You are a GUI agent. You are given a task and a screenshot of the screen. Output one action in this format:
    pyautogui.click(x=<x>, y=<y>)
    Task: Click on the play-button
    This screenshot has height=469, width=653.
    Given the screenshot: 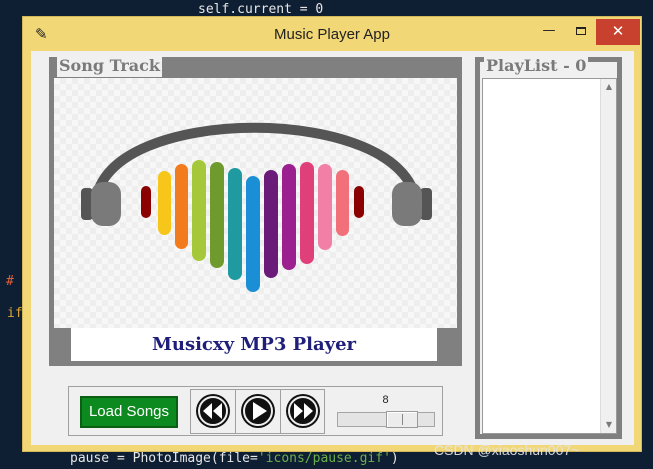 What is the action you would take?
    pyautogui.click(x=258, y=411)
    